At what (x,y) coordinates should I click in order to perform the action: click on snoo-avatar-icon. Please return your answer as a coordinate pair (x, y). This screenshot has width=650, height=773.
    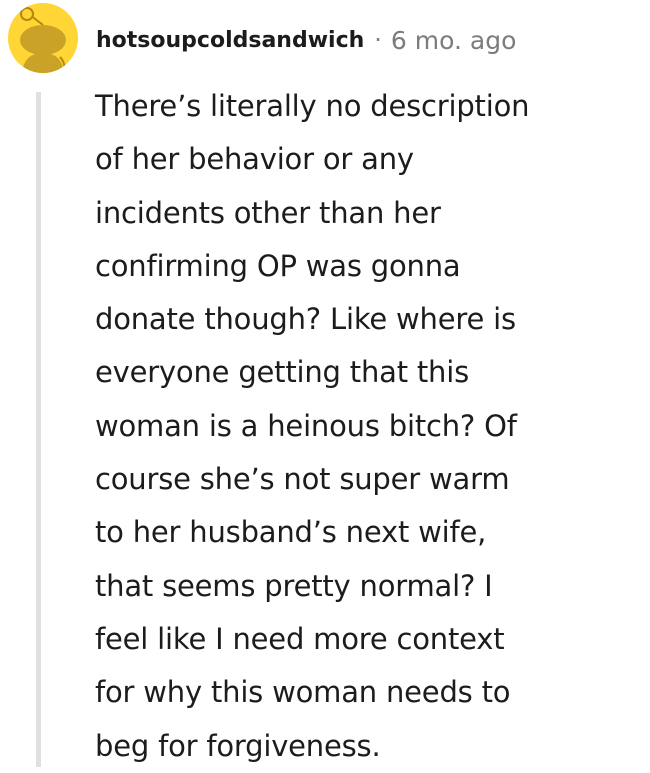
    Looking at the image, I should click on (43, 40).